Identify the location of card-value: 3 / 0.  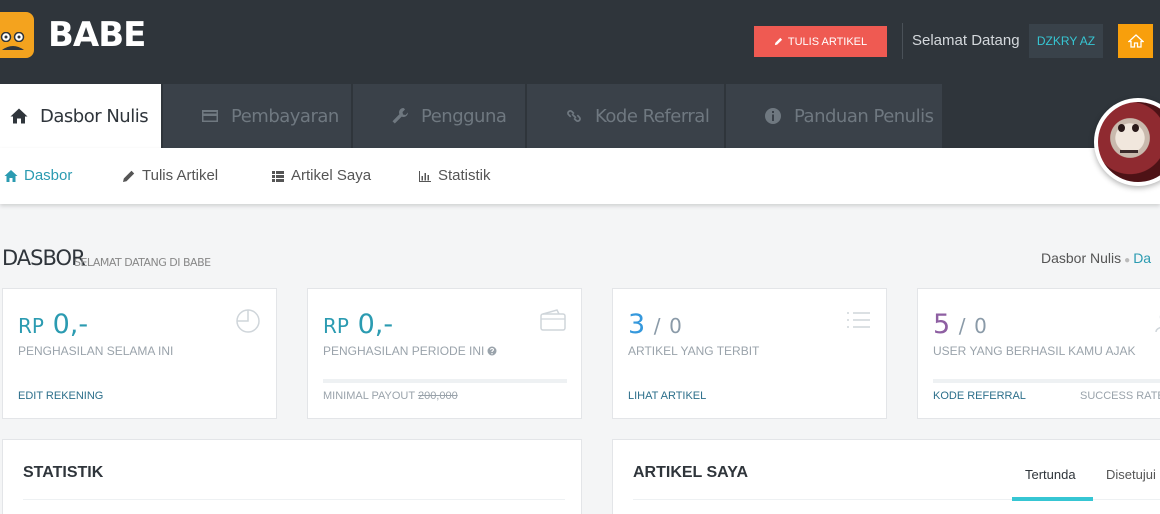
(655, 324).